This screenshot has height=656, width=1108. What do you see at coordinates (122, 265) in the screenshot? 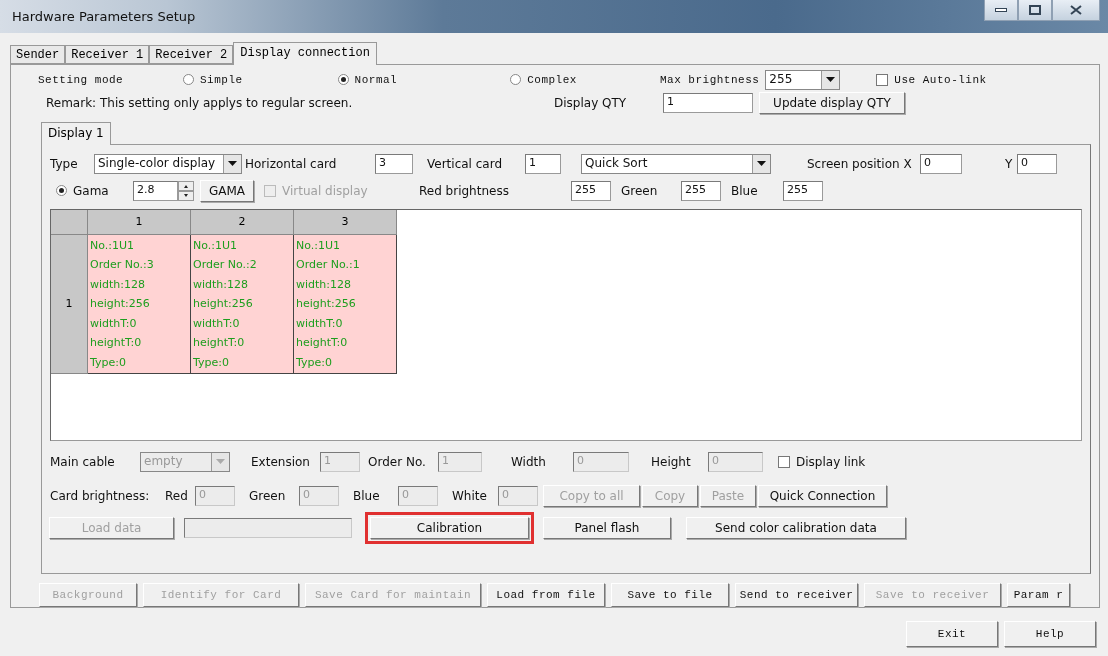
I see `cell-text: Order No.:3` at bounding box center [122, 265].